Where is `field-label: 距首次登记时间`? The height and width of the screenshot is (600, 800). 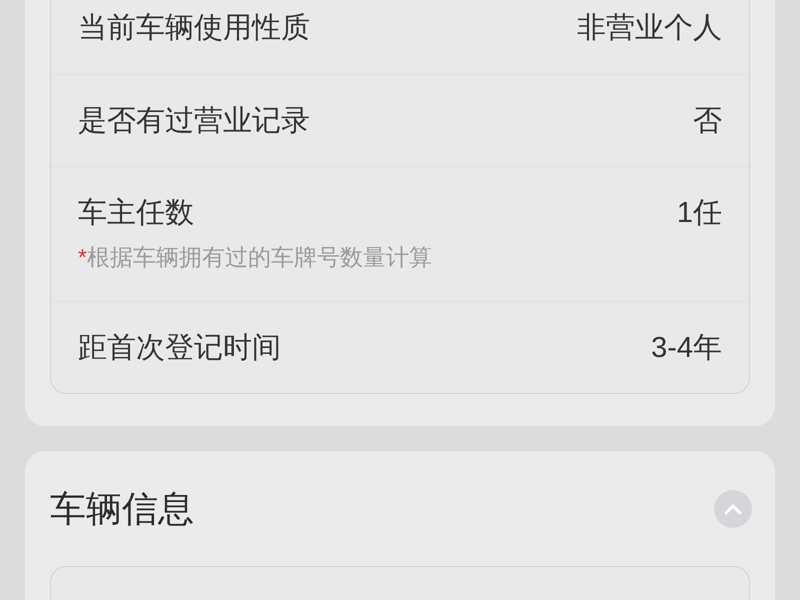 field-label: 距首次登记时间 is located at coordinates (179, 348).